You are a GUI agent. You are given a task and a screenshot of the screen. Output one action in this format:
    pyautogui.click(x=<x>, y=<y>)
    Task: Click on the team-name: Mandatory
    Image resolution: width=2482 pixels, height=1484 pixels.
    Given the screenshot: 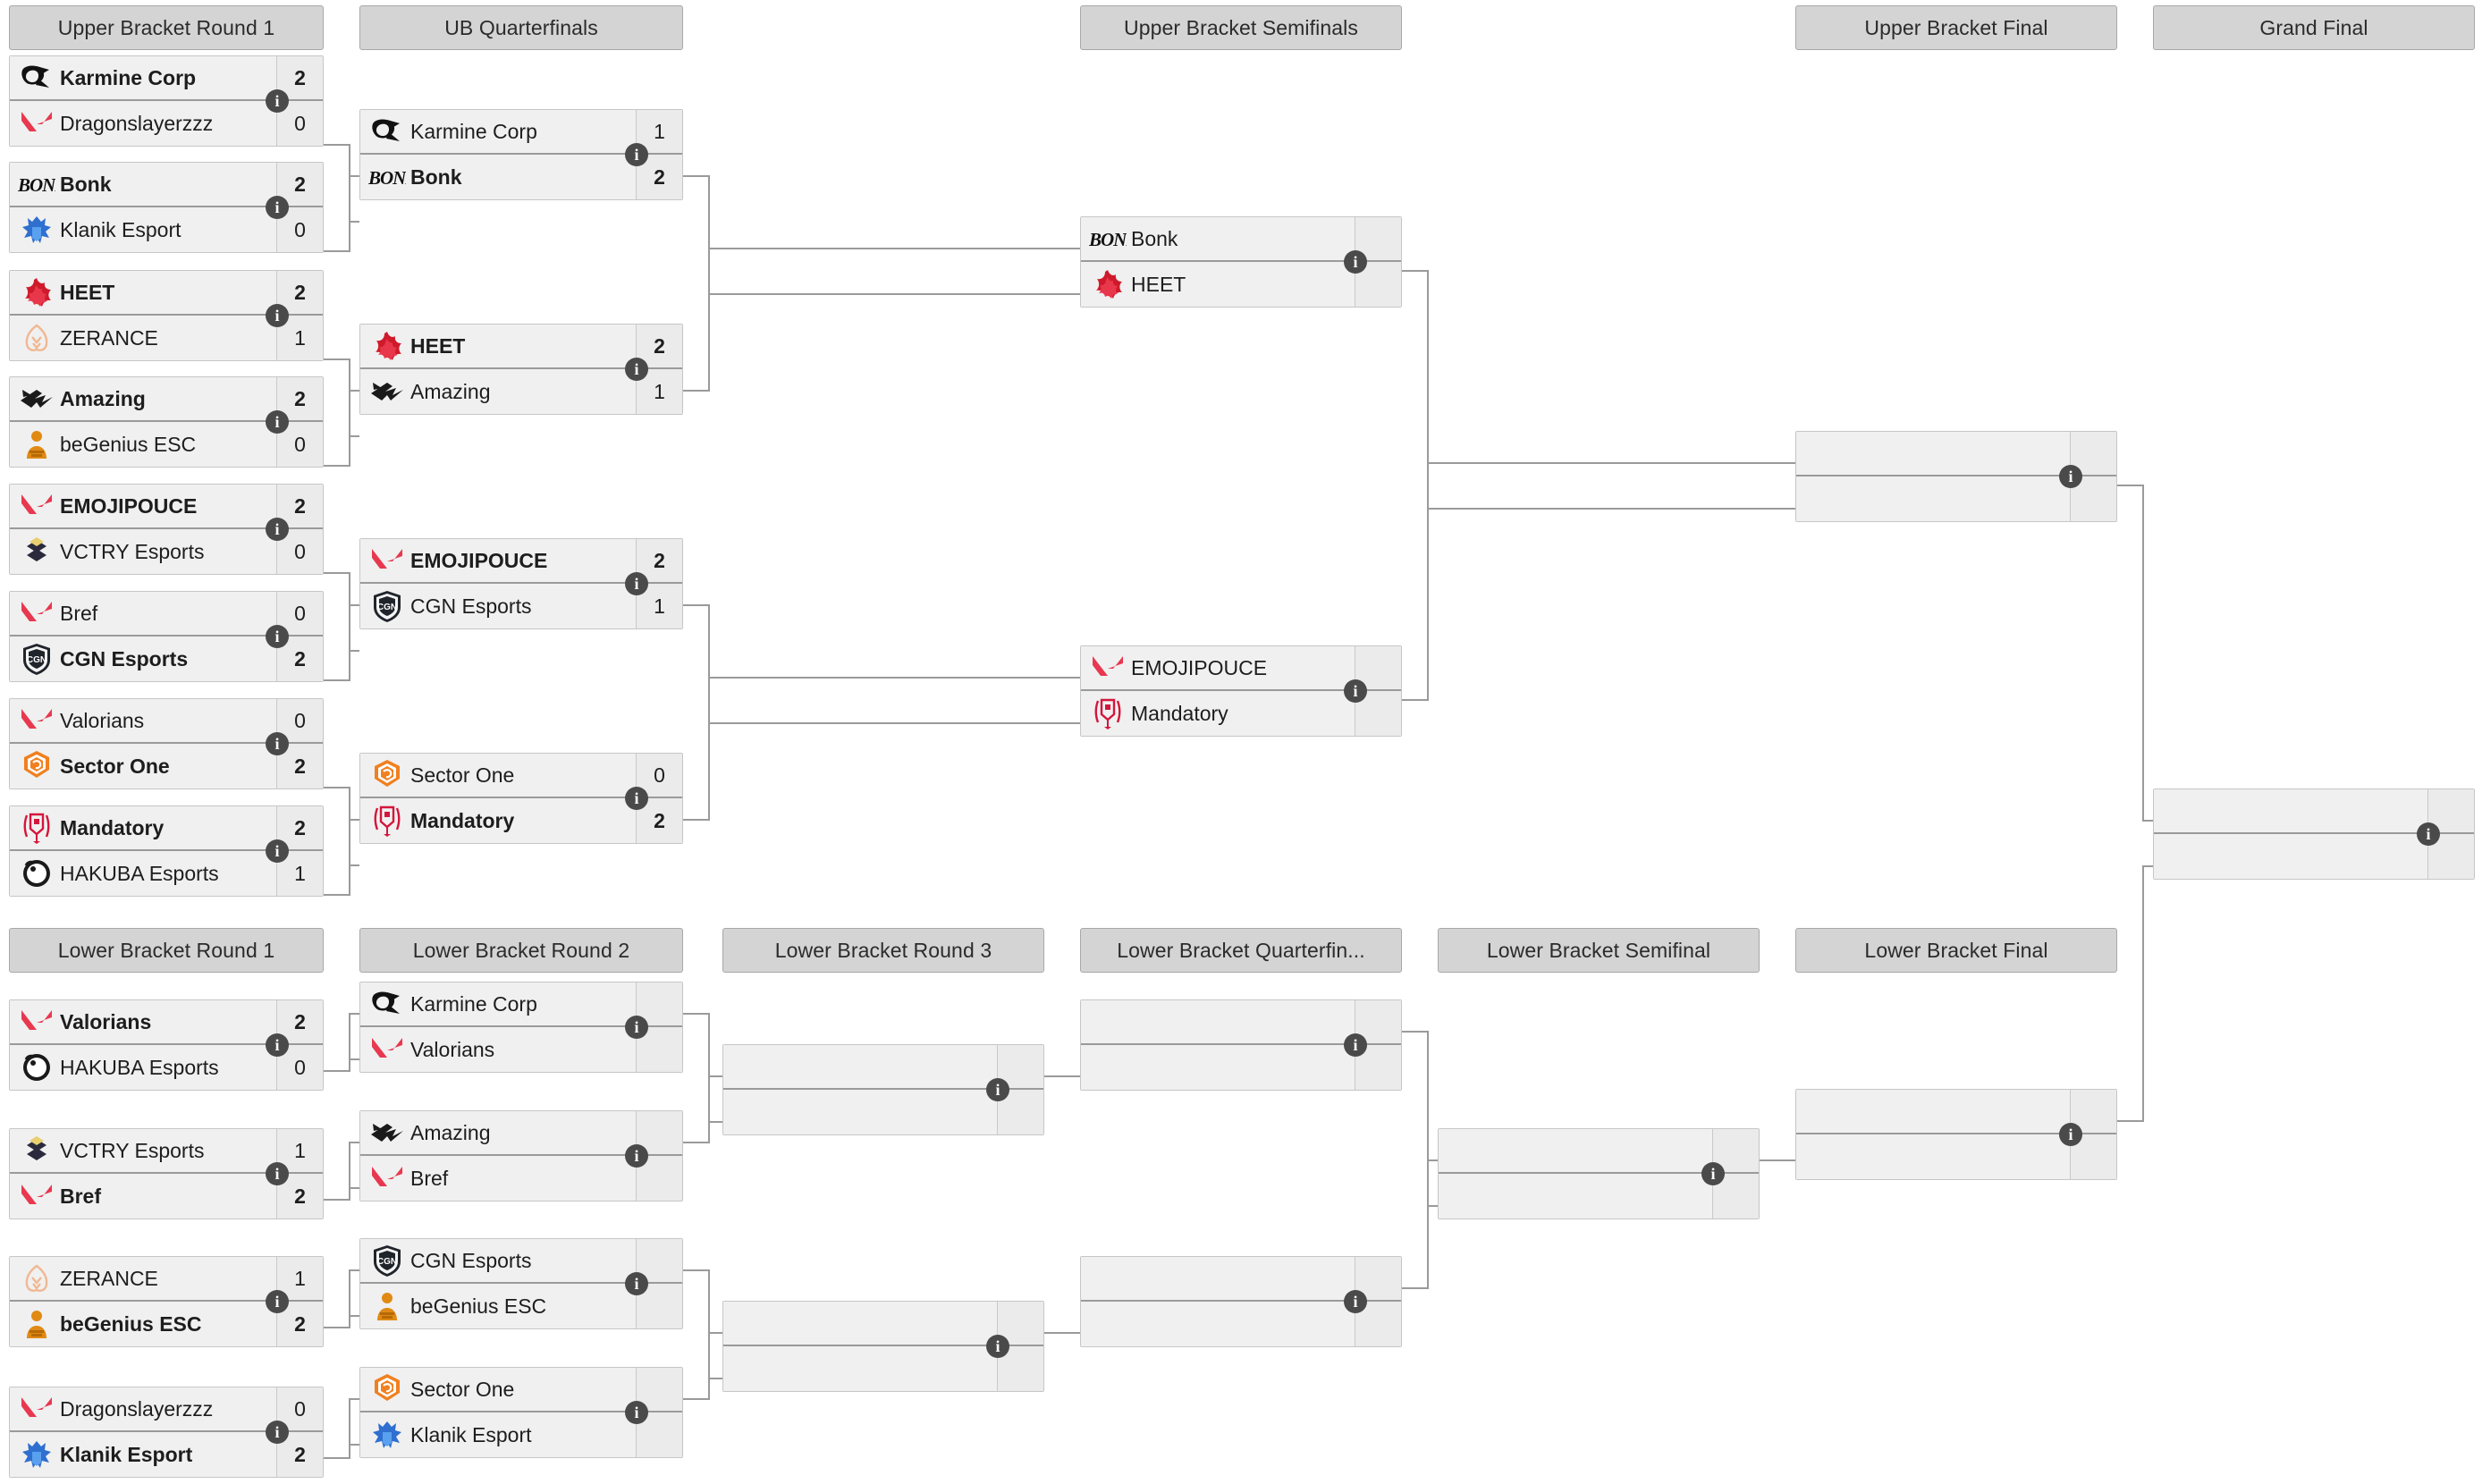 What is the action you would take?
    pyautogui.click(x=1179, y=713)
    